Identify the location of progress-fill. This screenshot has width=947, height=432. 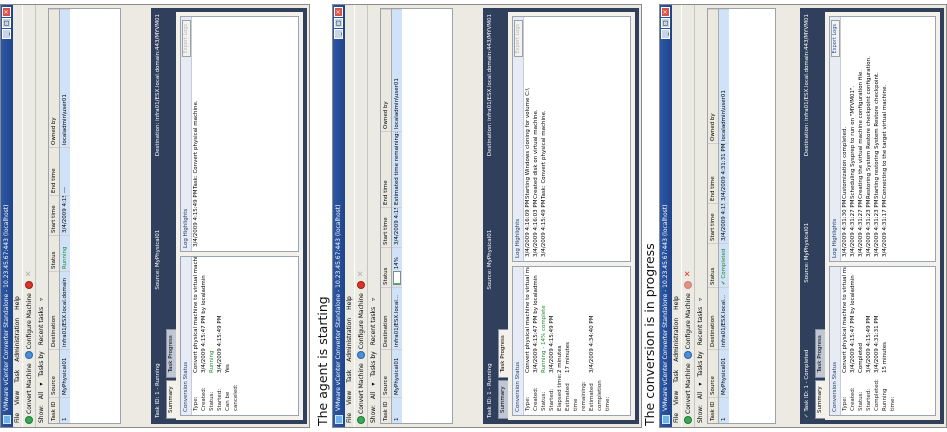
(396, 283).